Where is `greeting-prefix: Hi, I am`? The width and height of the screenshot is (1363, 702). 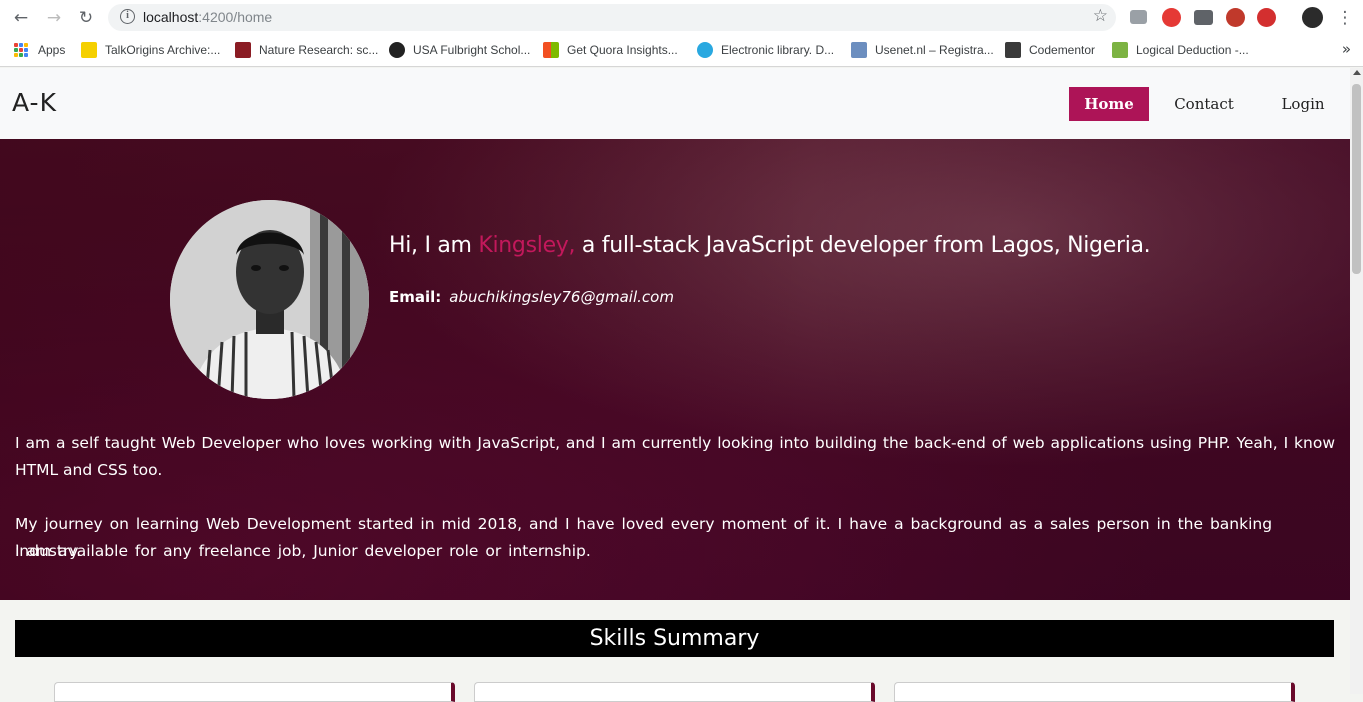
greeting-prefix: Hi, I am is located at coordinates (434, 245).